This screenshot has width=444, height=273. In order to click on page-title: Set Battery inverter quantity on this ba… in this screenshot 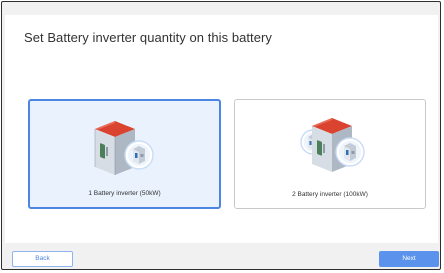, I will do `click(148, 37)`.